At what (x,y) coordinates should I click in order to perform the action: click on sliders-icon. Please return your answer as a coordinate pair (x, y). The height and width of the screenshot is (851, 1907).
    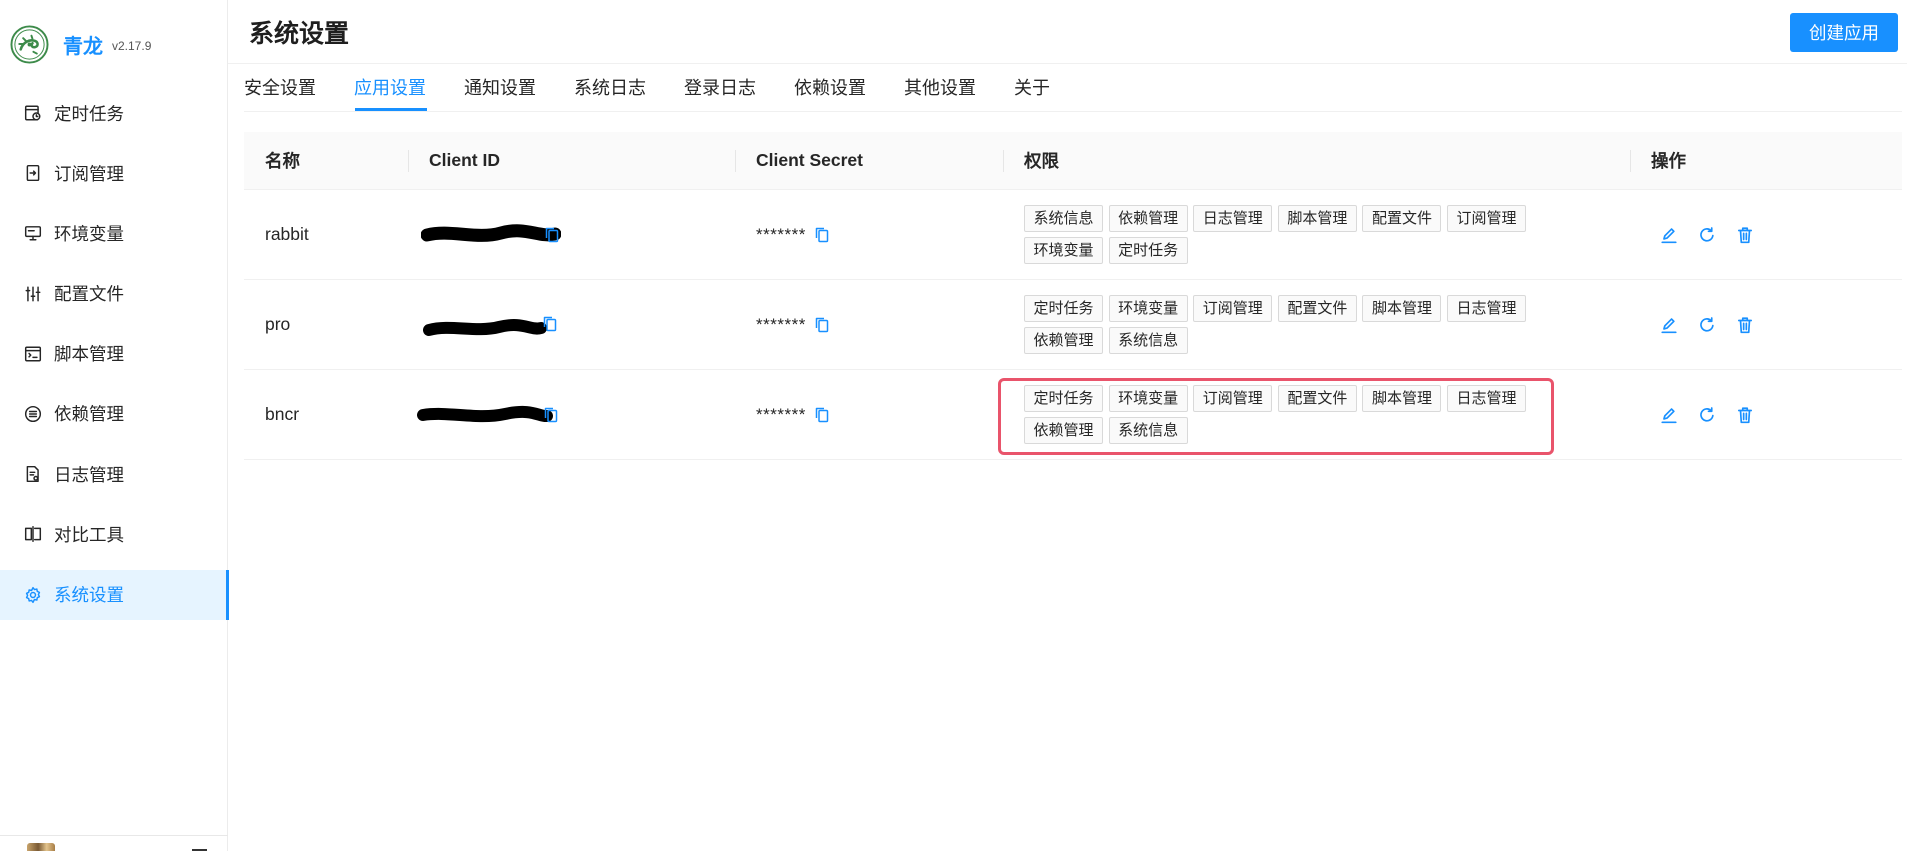
    Looking at the image, I should click on (33, 294).